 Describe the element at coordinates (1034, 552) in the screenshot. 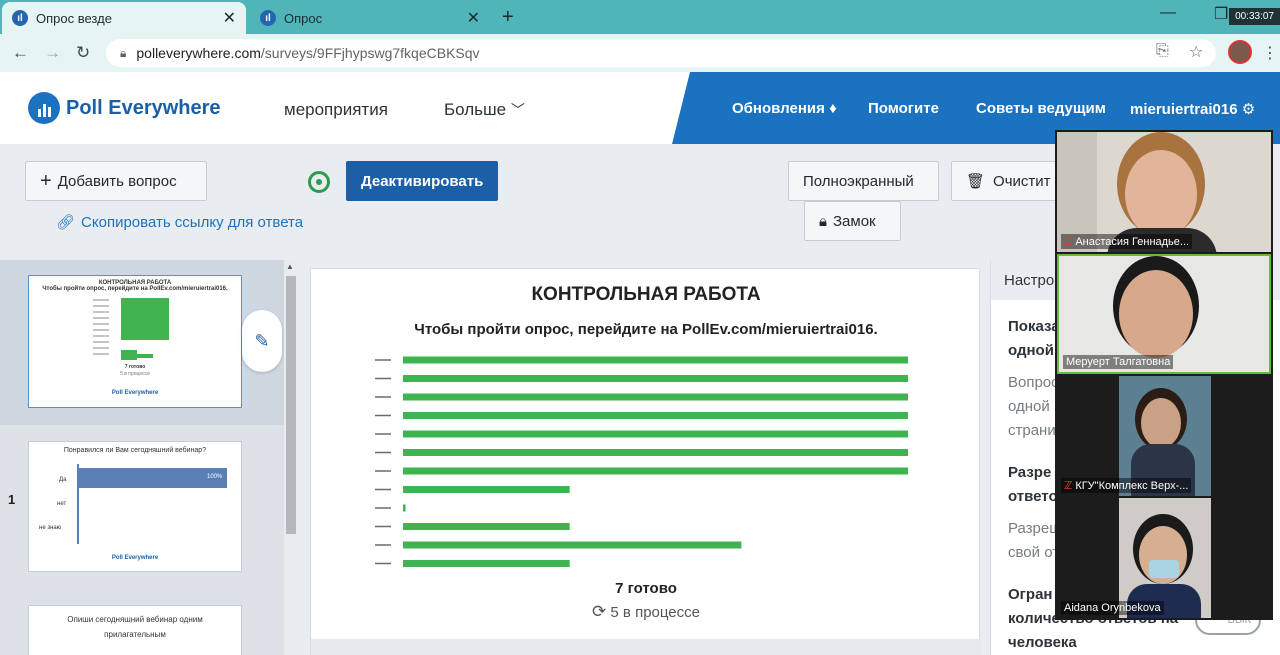

I see `settings-text: свой от` at that location.